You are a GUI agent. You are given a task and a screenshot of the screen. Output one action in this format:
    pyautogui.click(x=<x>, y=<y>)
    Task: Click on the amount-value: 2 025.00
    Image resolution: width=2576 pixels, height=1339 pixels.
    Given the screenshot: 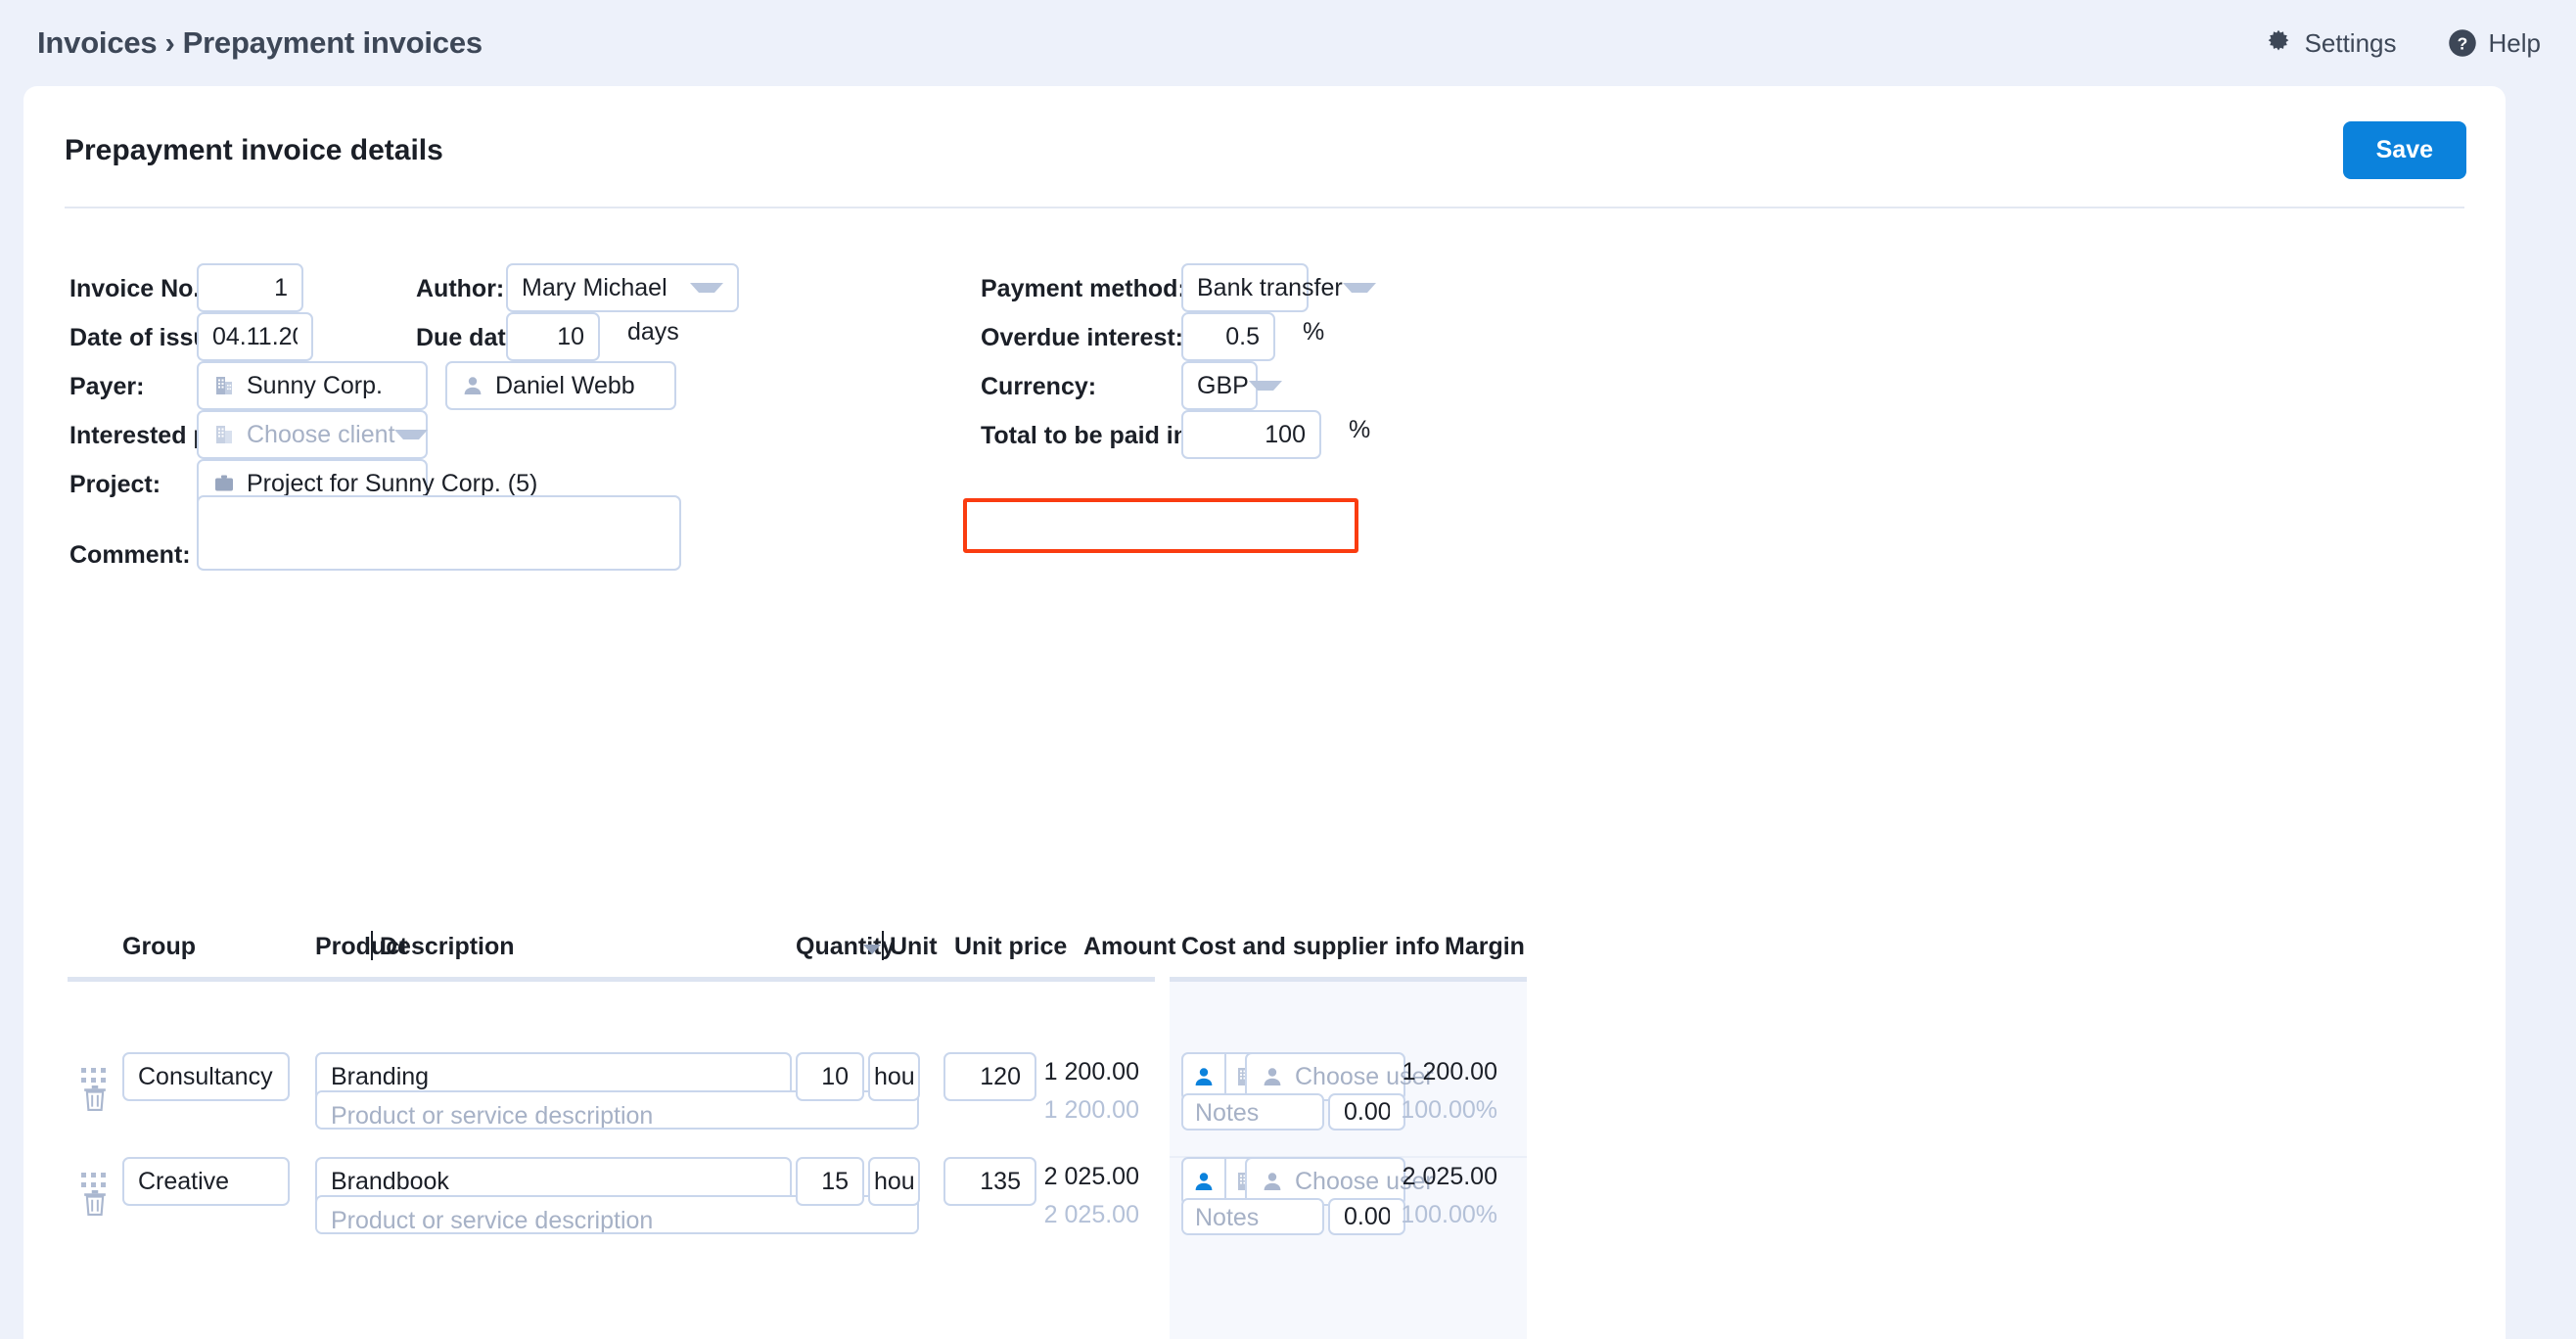 What is the action you would take?
    pyautogui.click(x=1091, y=1176)
    